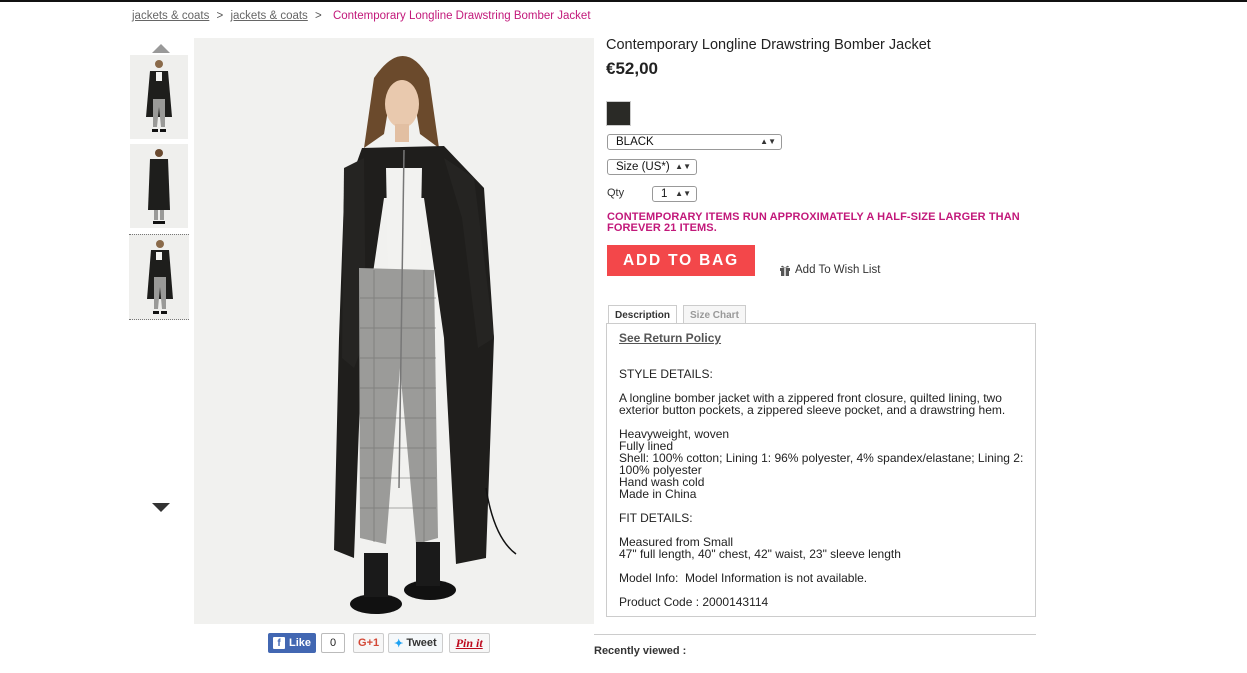  Describe the element at coordinates (640, 651) in the screenshot. I see `recently-viewed-heading: Recently viewed :` at that location.